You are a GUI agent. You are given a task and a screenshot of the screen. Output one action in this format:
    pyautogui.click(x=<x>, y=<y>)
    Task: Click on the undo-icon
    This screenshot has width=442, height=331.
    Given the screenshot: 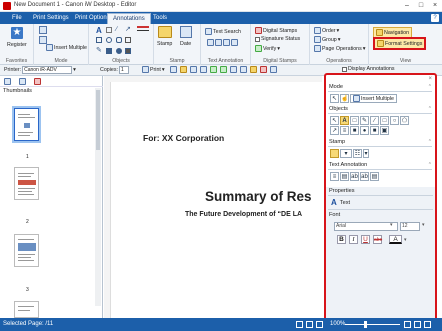 What is the action you would take?
    pyautogui.click(x=213, y=69)
    